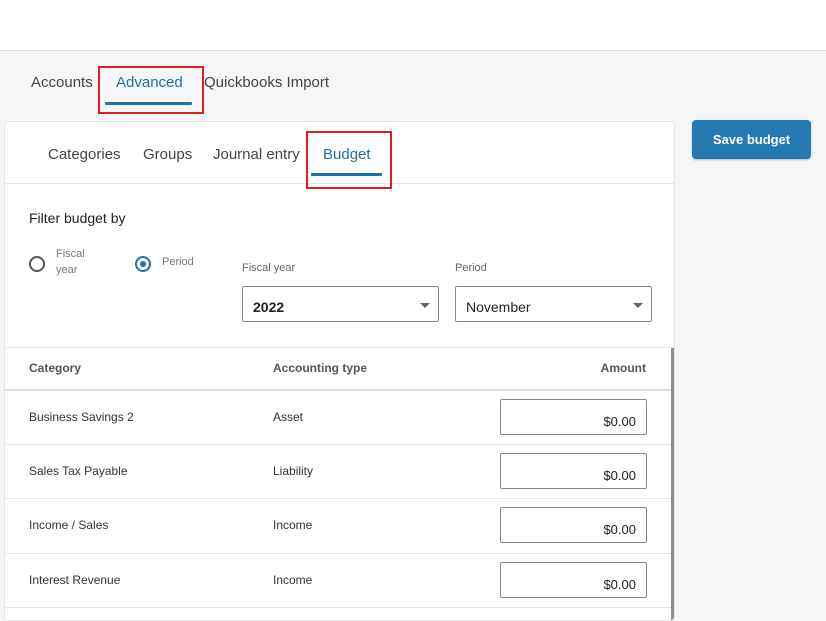 This screenshot has width=826, height=621. Describe the element at coordinates (623, 368) in the screenshot. I see `header-amount: Amount` at that location.